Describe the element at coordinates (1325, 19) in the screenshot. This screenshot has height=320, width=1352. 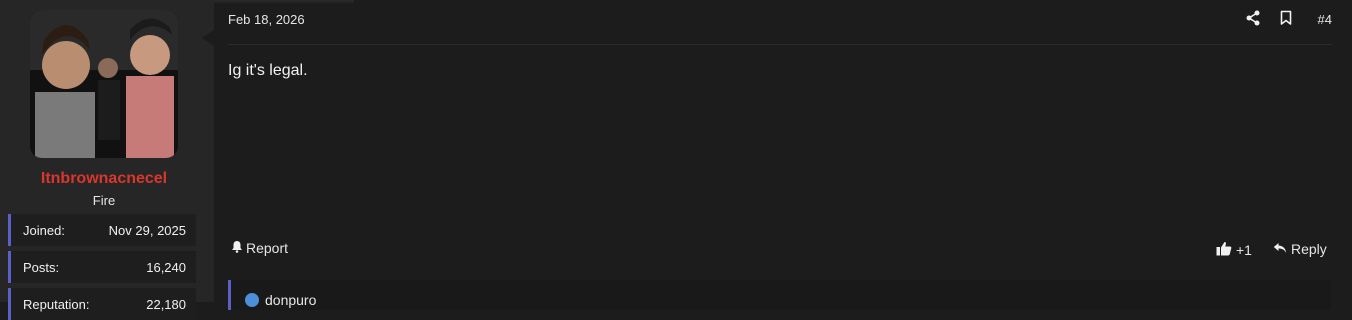
I see `post-number: #4` at that location.